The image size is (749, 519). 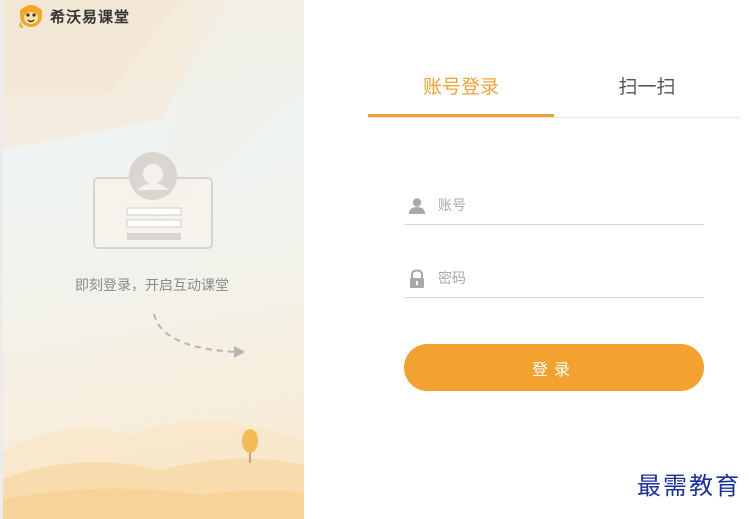 I want to click on brand-name: 希沃易课堂, so click(x=90, y=16).